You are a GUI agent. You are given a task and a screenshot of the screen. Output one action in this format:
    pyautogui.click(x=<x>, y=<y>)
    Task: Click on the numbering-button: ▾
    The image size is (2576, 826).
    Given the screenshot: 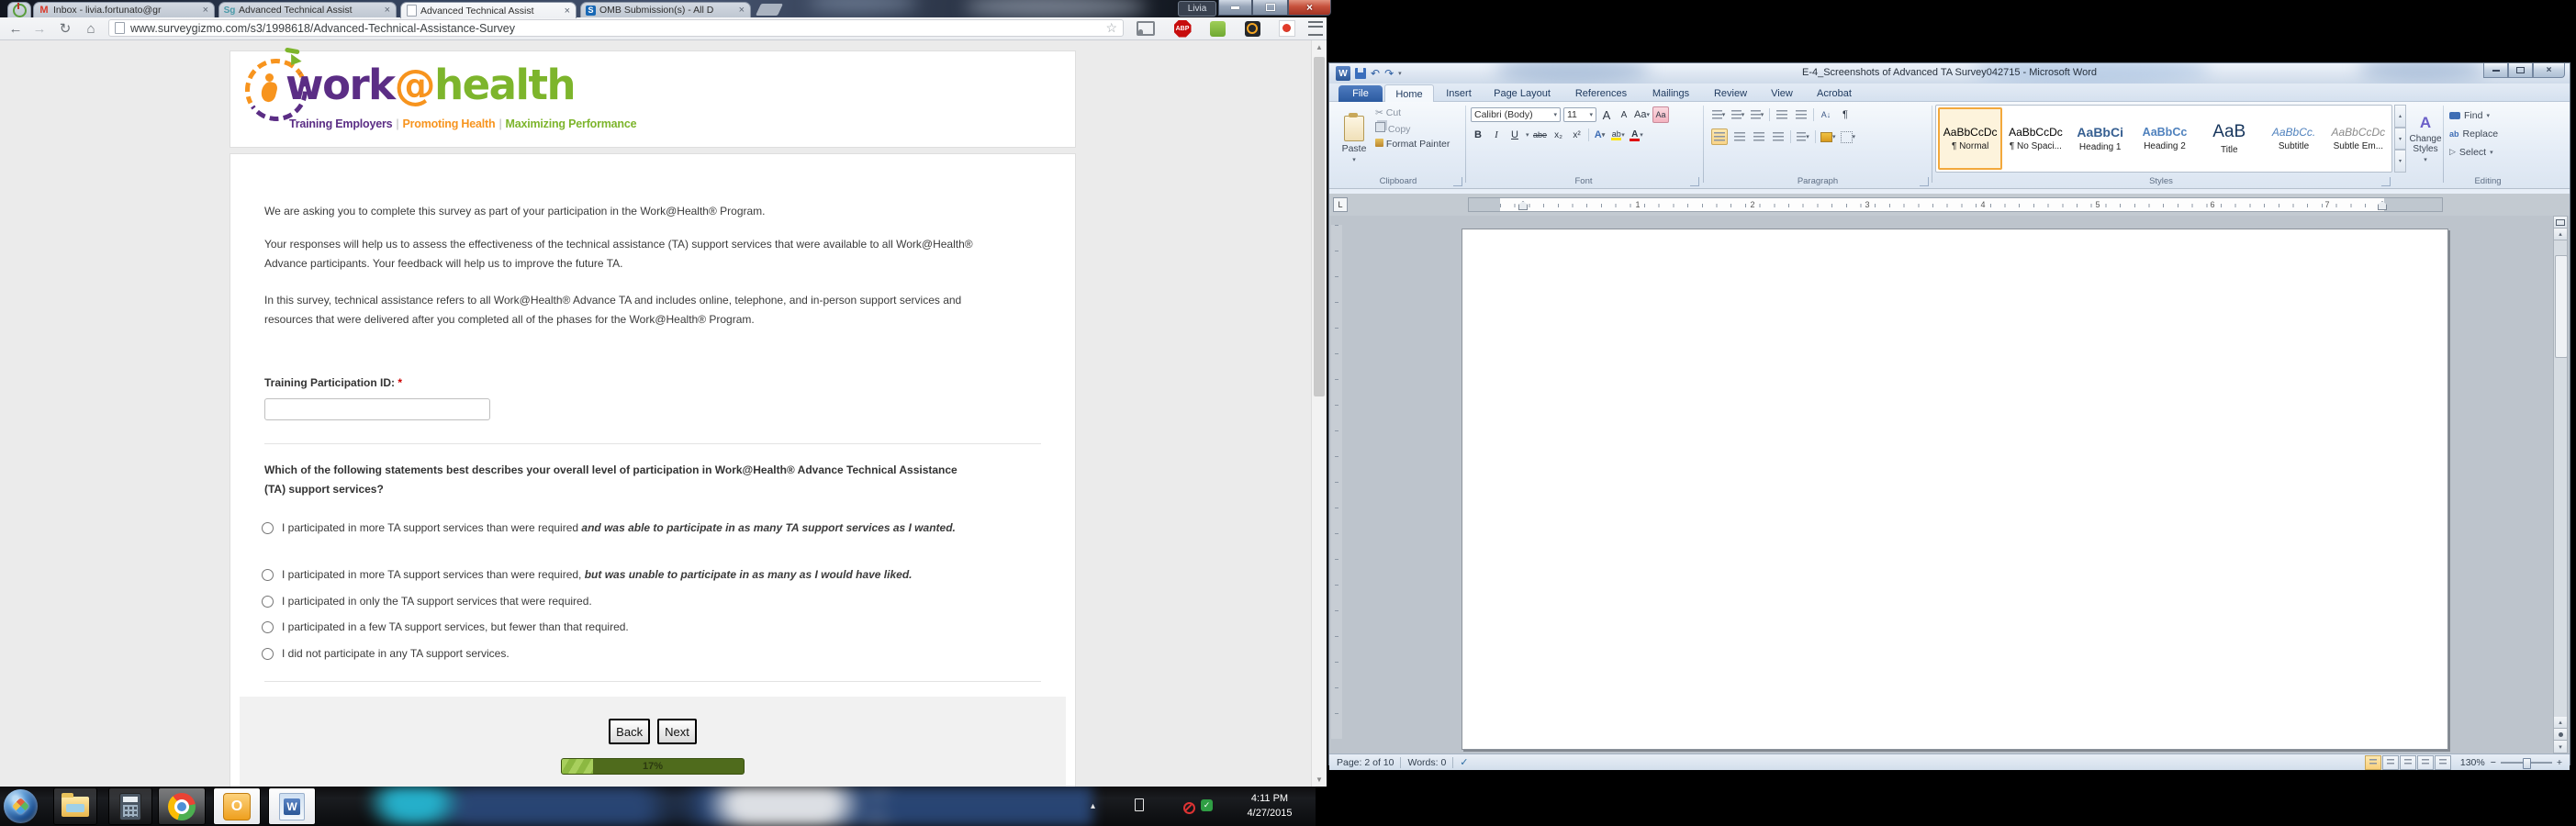 What is the action you would take?
    pyautogui.click(x=1737, y=114)
    